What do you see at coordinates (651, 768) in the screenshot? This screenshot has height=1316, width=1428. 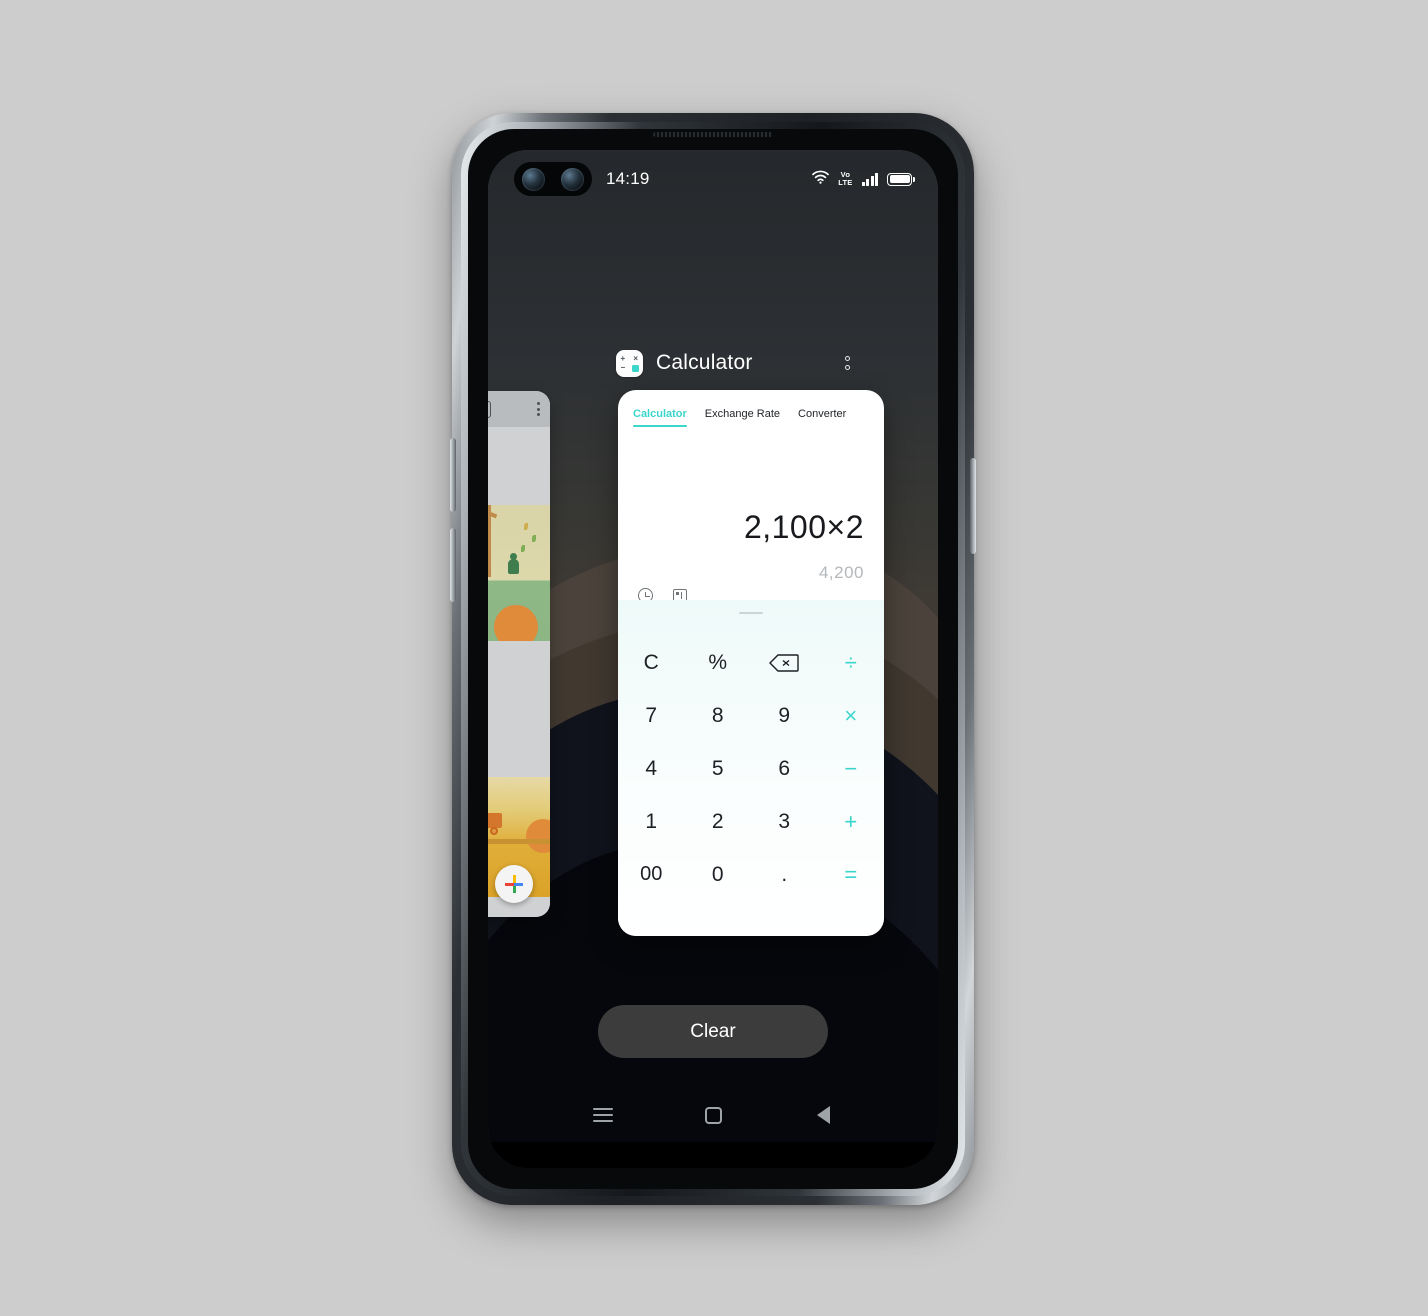 I see `key-4: 4` at bounding box center [651, 768].